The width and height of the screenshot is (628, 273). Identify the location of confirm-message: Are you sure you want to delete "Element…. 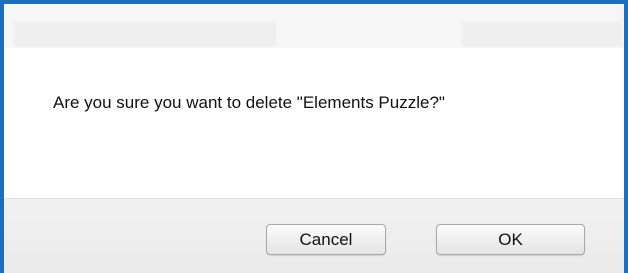
(249, 102).